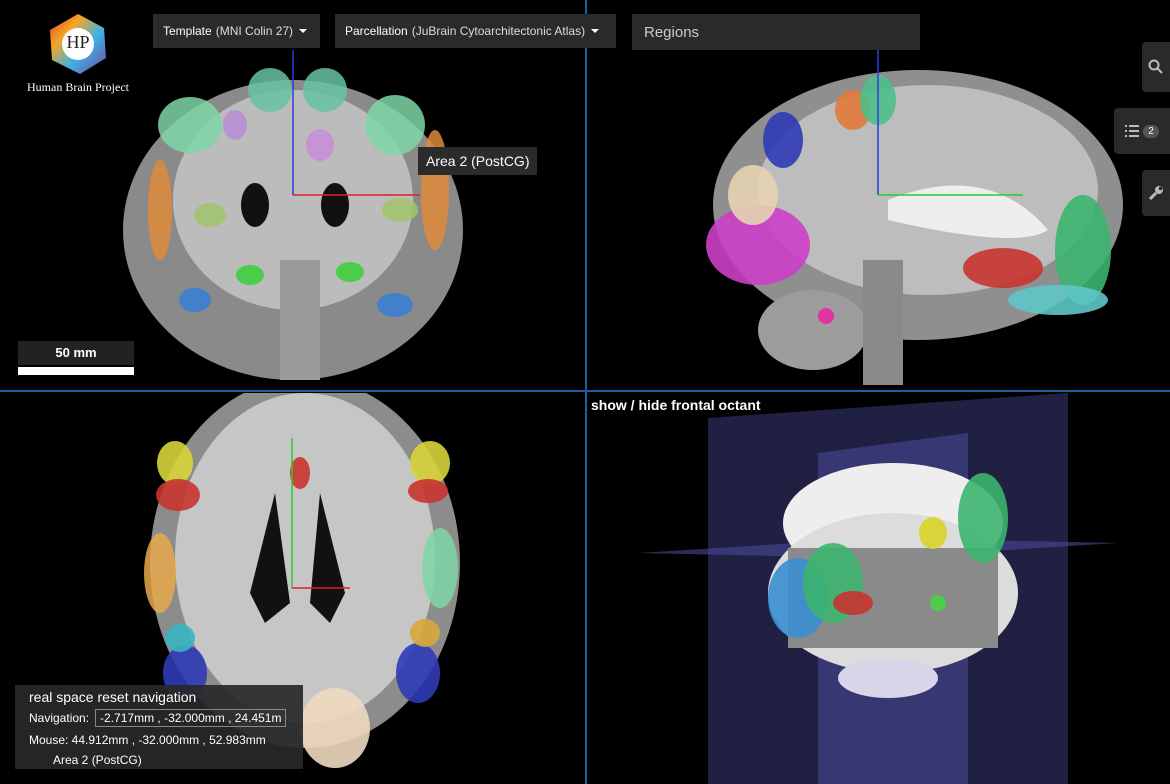 The width and height of the screenshot is (1170, 784). Describe the element at coordinates (676, 405) in the screenshot. I see `octant-toggle: show / hide frontal octant` at that location.